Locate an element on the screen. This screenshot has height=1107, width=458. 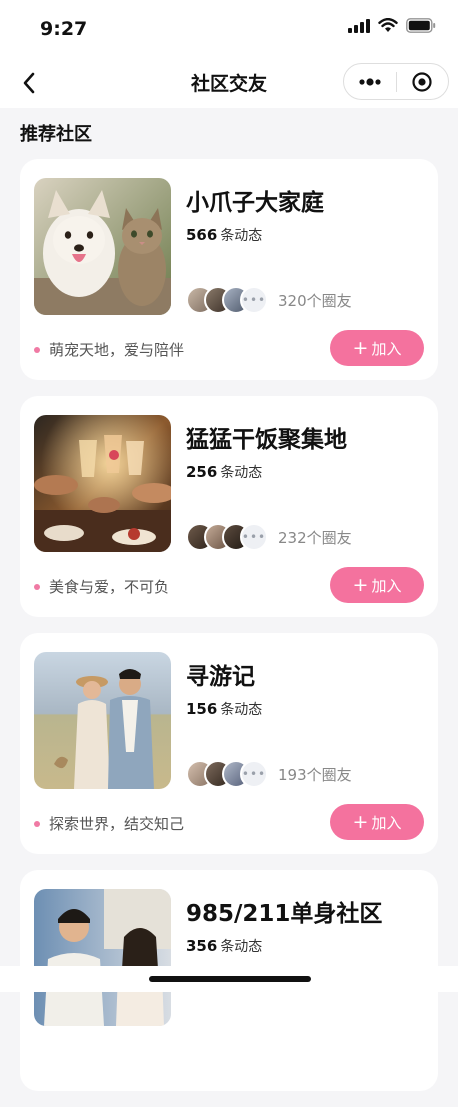
status-icons is located at coordinates (392, 25).